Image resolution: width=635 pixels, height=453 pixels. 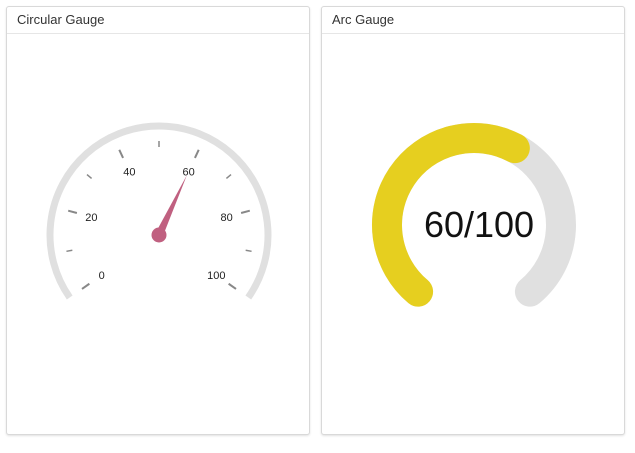 I want to click on circular-gauge: 0 20 40 60 80 100, so click(x=159, y=211).